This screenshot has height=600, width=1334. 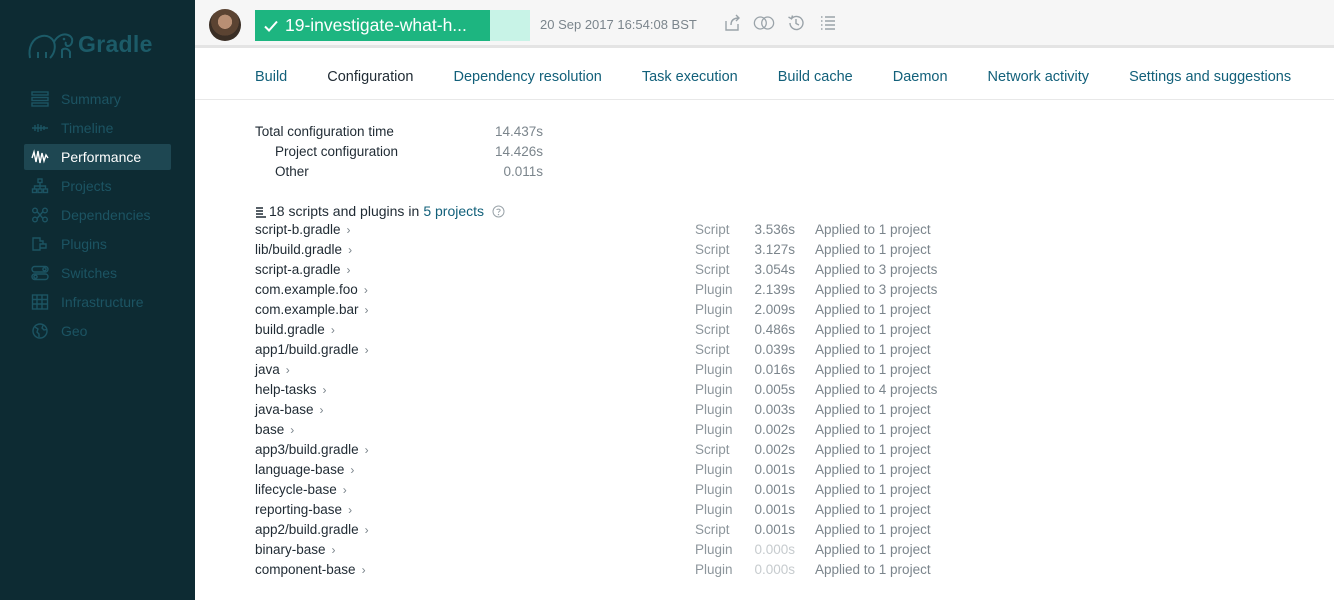 I want to click on infrastructure-icon, so click(x=40, y=302).